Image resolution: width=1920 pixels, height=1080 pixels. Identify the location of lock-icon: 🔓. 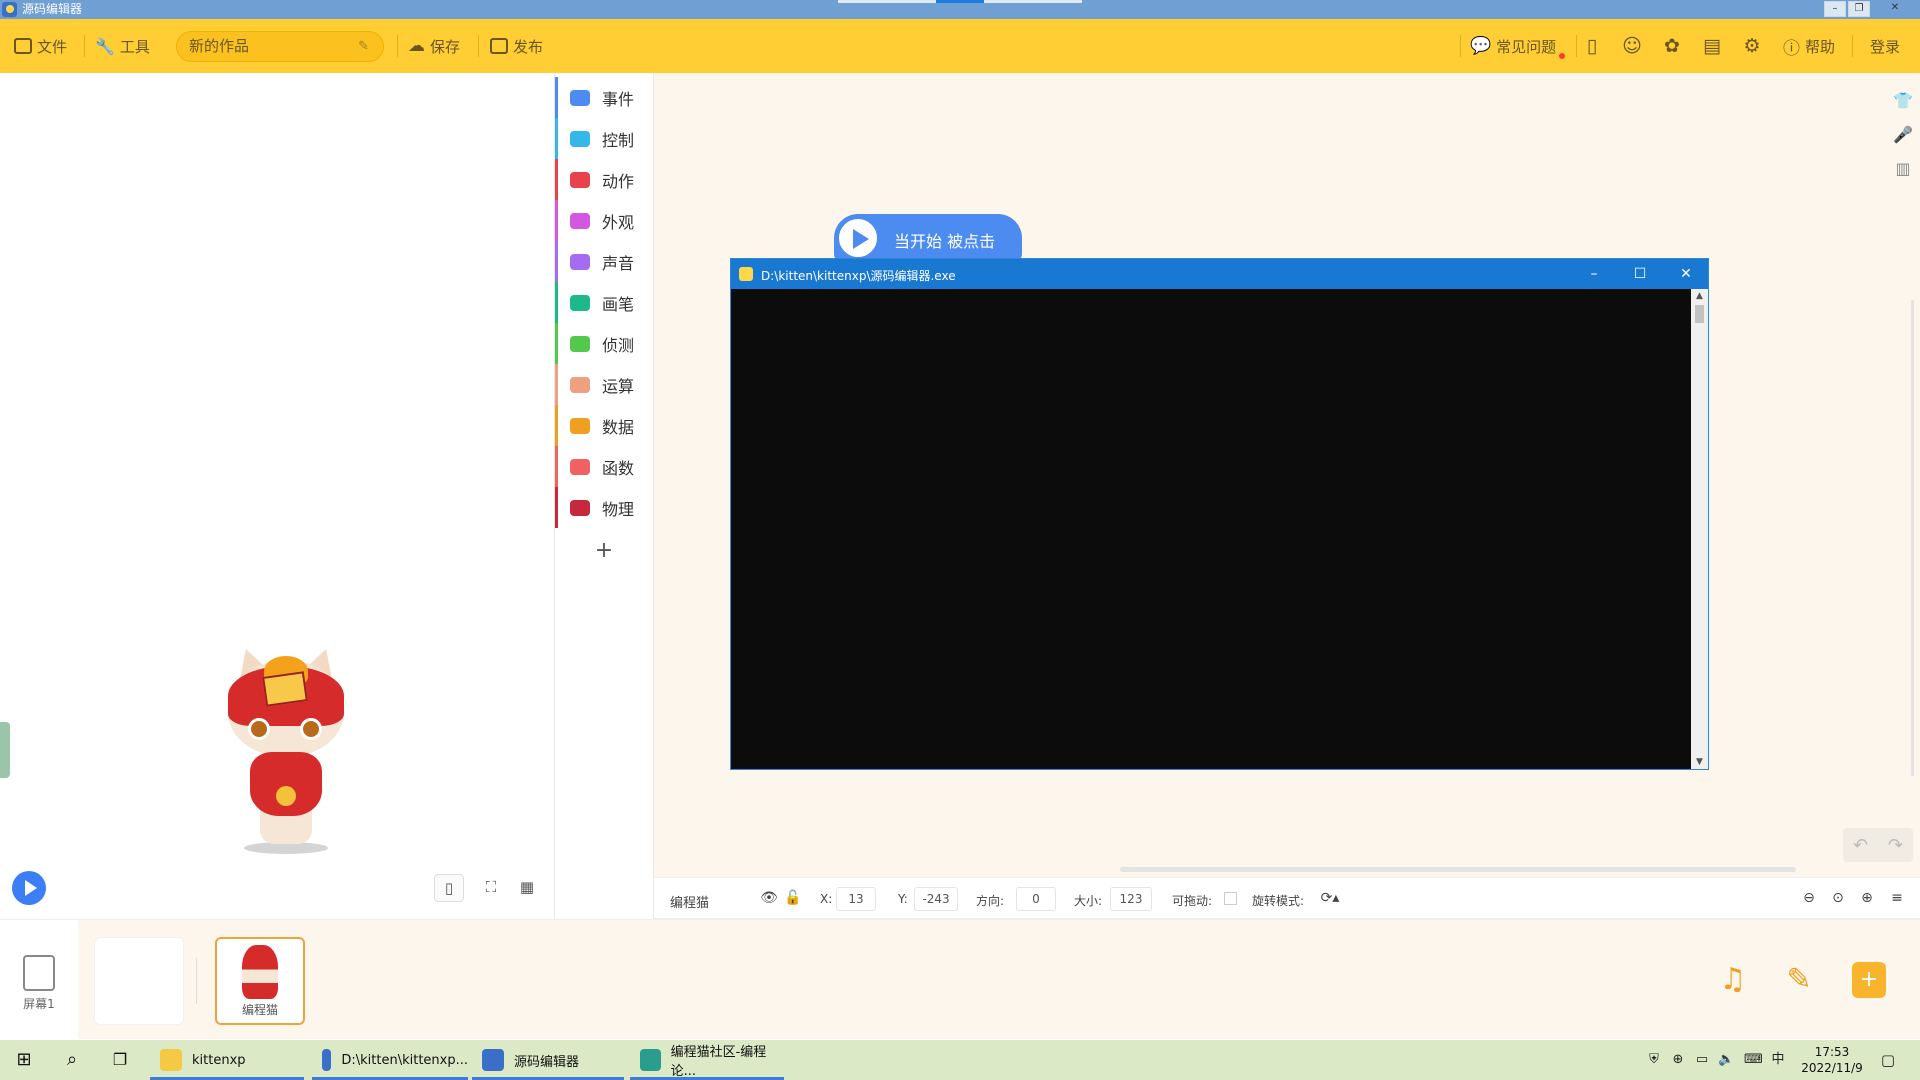
(793, 898).